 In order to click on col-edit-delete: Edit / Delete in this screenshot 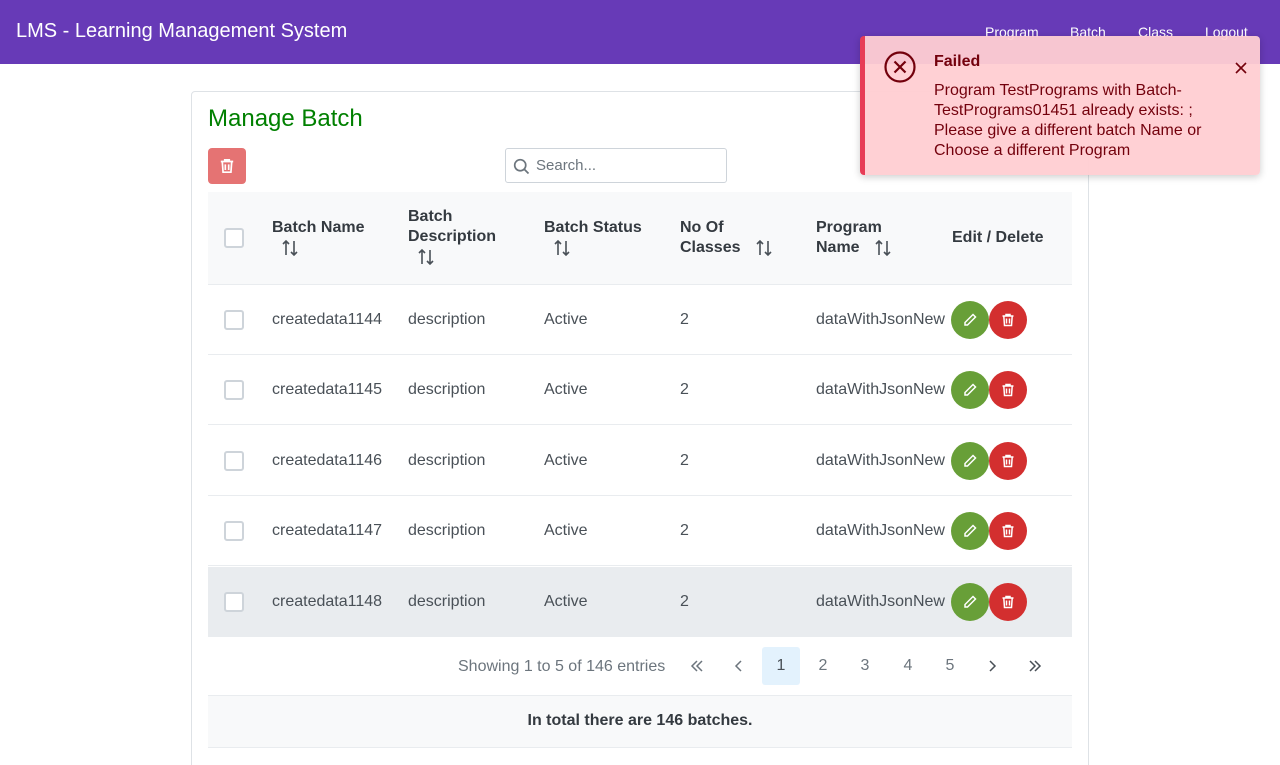, I will do `click(998, 237)`.